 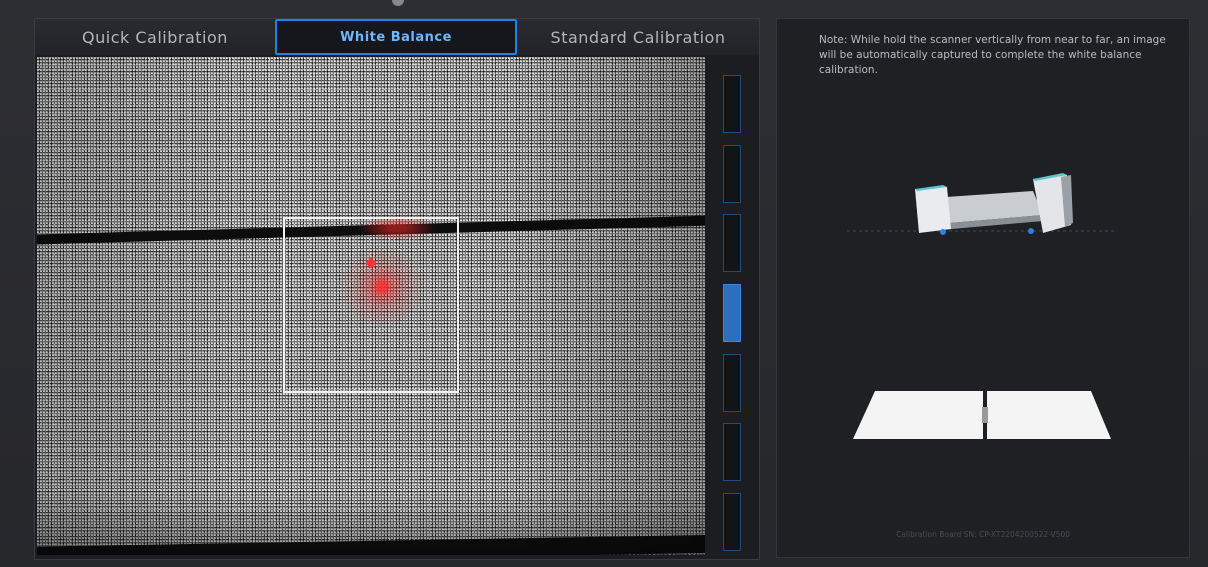 I want to click on target-frame, so click(x=371, y=305).